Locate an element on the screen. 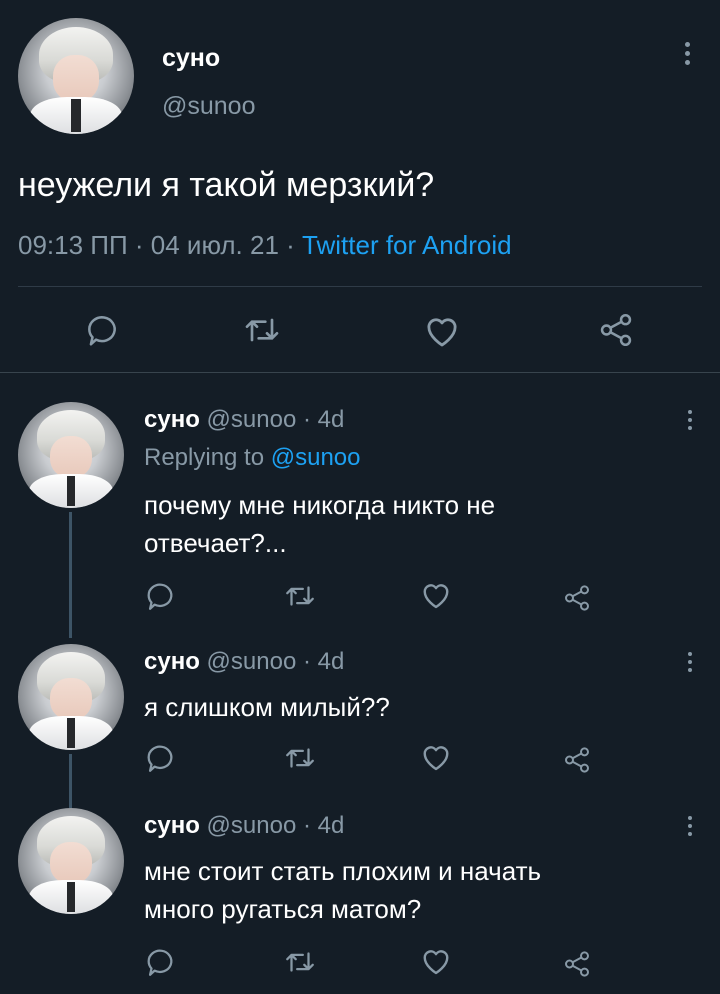  tweet-text: я слишком милый?? is located at coordinates (267, 707).